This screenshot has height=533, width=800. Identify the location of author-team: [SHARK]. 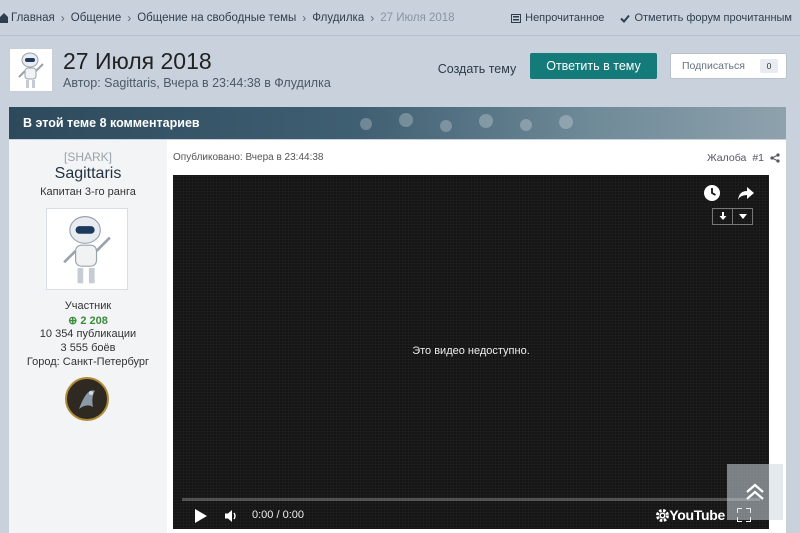
(88, 157).